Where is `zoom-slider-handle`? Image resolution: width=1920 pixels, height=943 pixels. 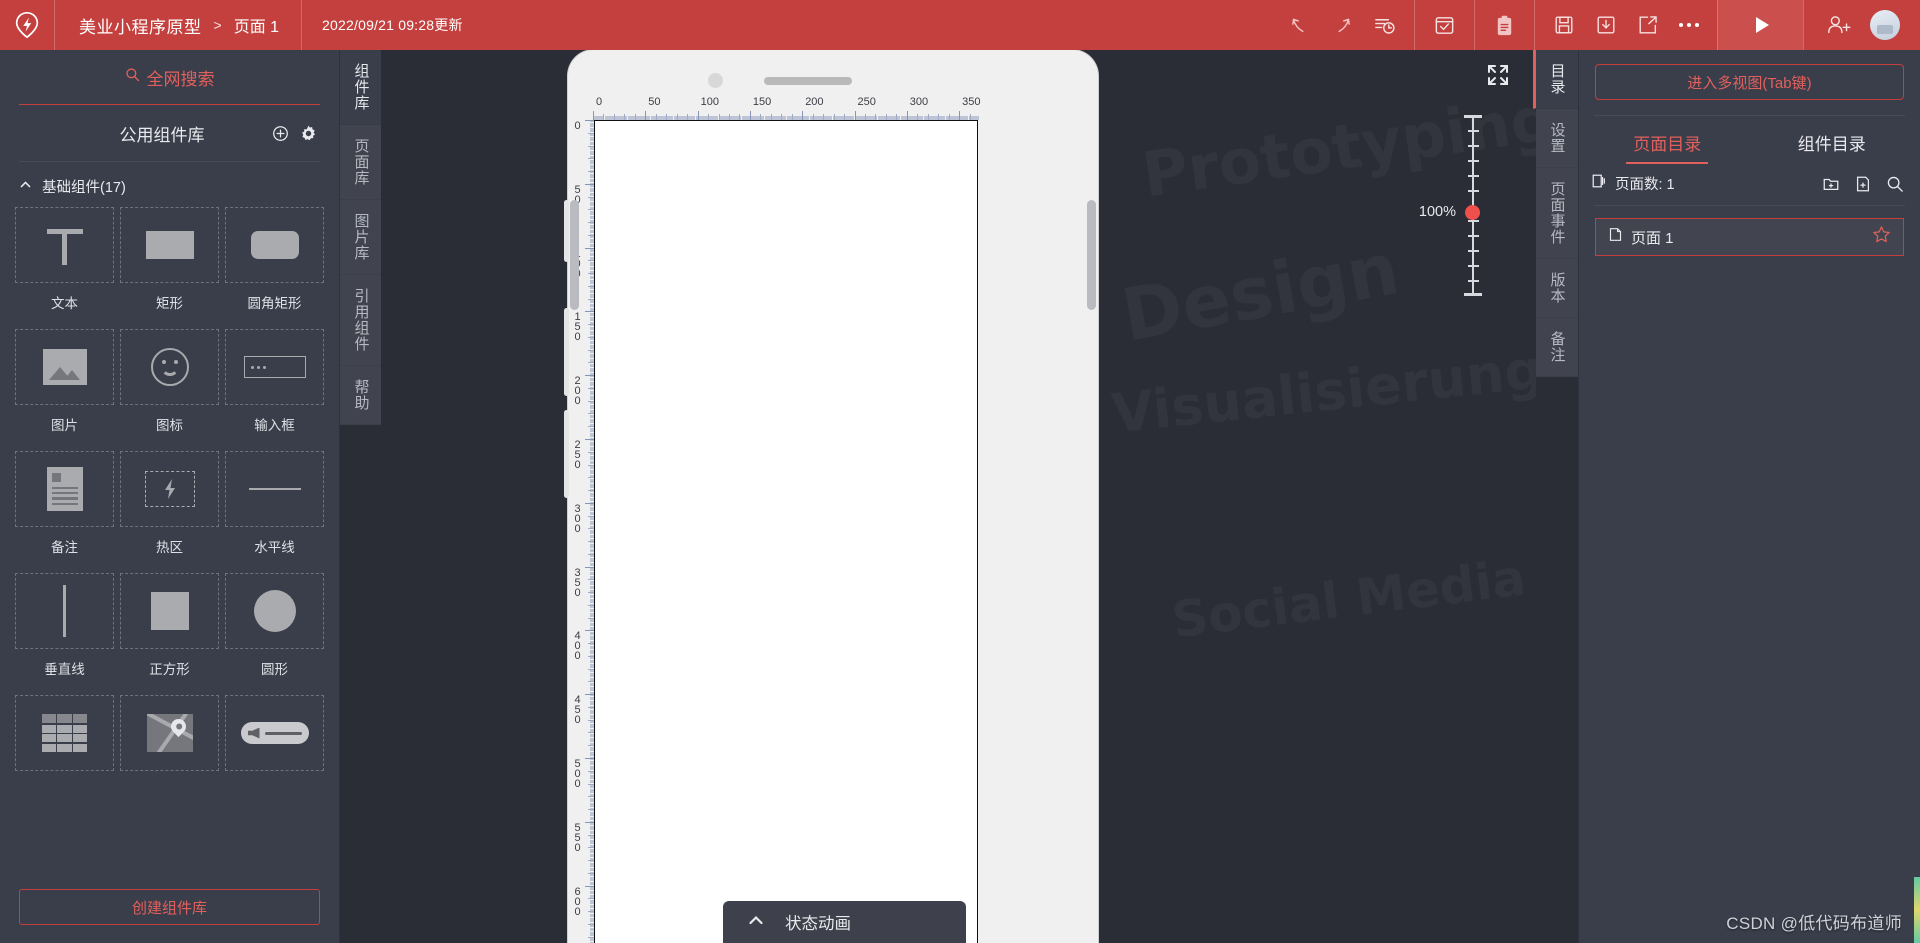 zoom-slider-handle is located at coordinates (1472, 212).